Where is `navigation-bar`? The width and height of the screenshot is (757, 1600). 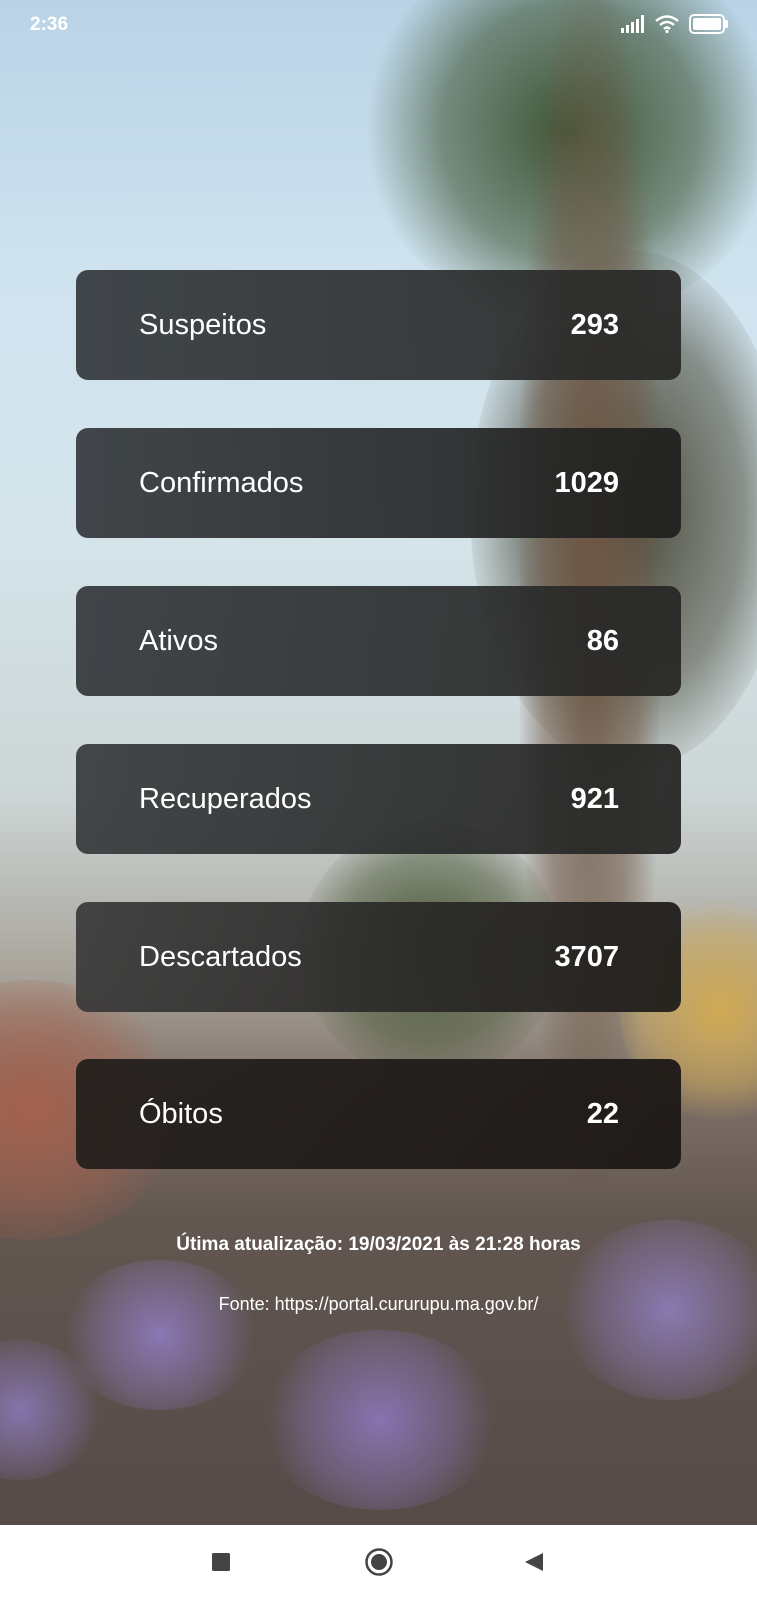
navigation-bar is located at coordinates (378, 1562).